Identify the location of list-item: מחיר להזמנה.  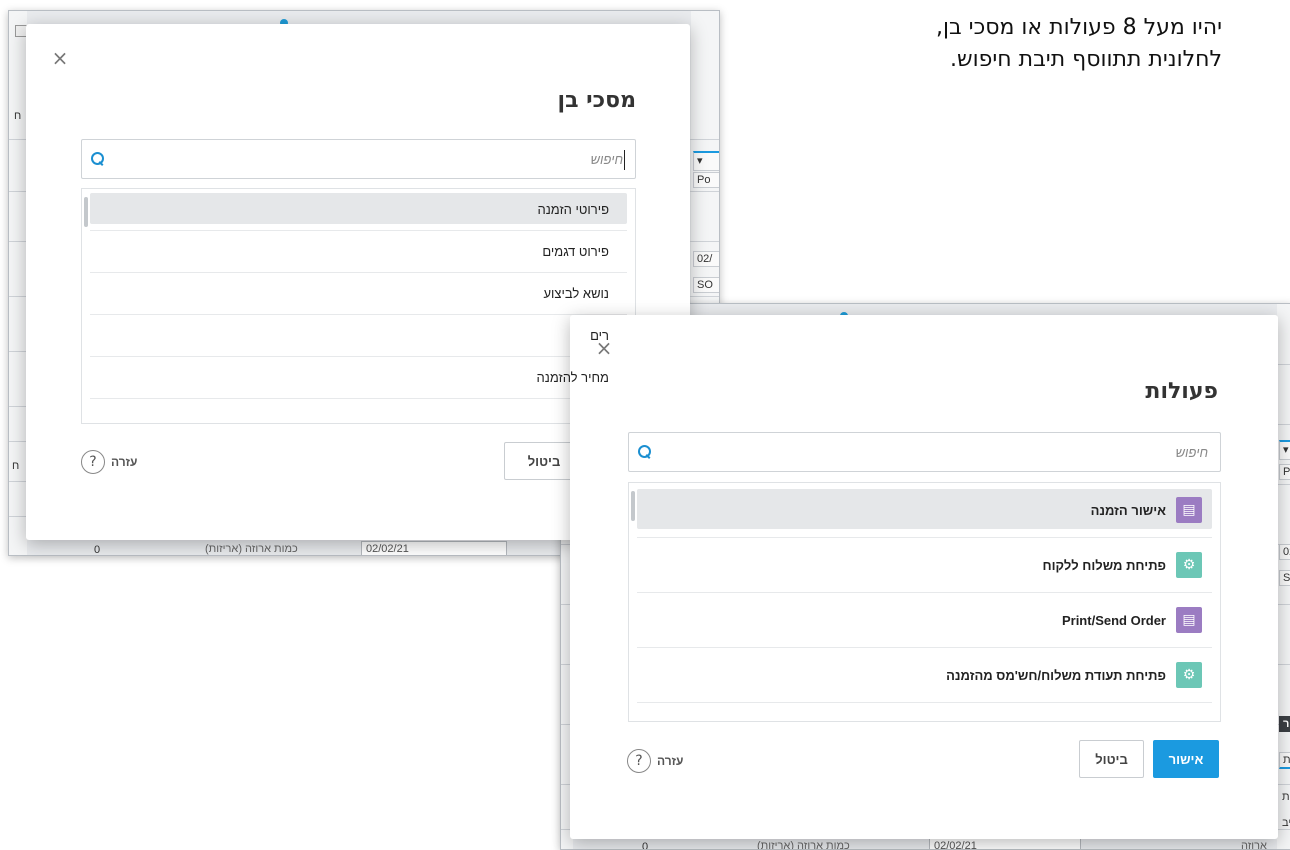
(358, 378).